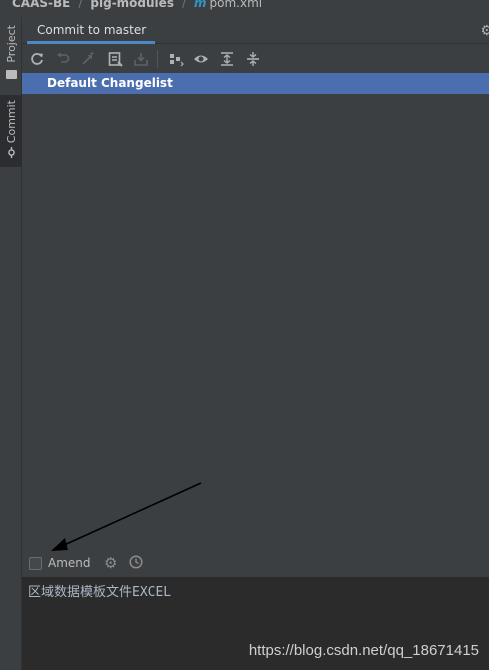 The width and height of the screenshot is (489, 670). Describe the element at coordinates (11, 122) in the screenshot. I see `tool-tab-commit-label: Commit` at that location.